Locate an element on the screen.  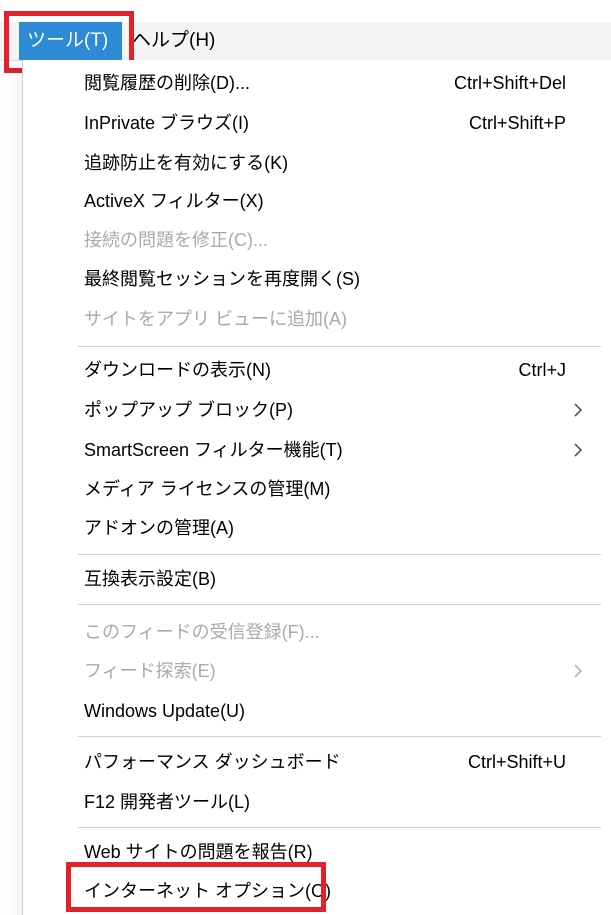
menu-item-internet-options: インターネット オプション(O) is located at coordinates (317, 891).